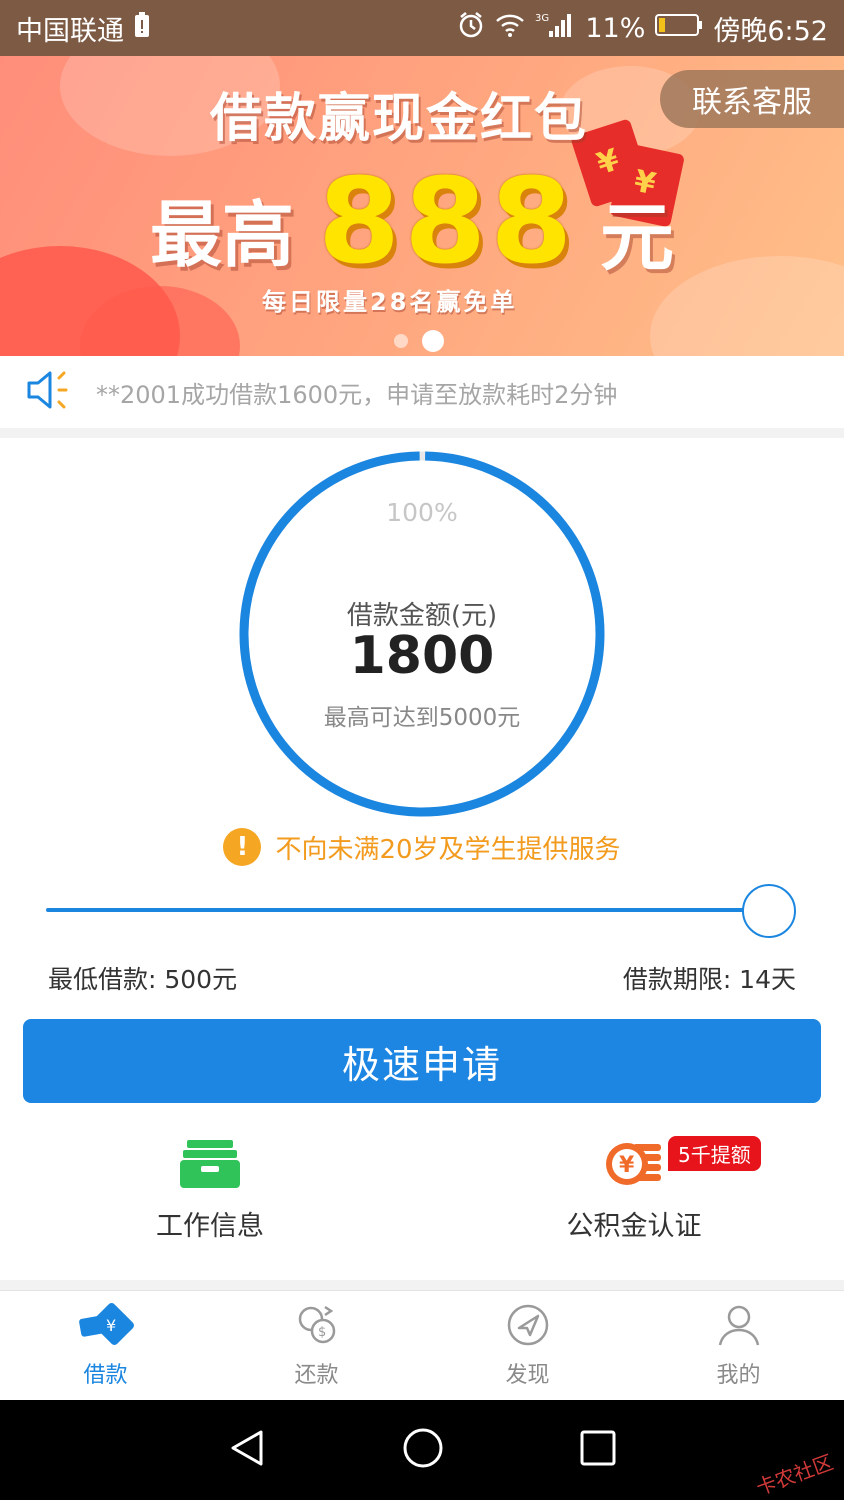 The image size is (844, 1500). What do you see at coordinates (679, 28) in the screenshot?
I see `battery-icon` at bounding box center [679, 28].